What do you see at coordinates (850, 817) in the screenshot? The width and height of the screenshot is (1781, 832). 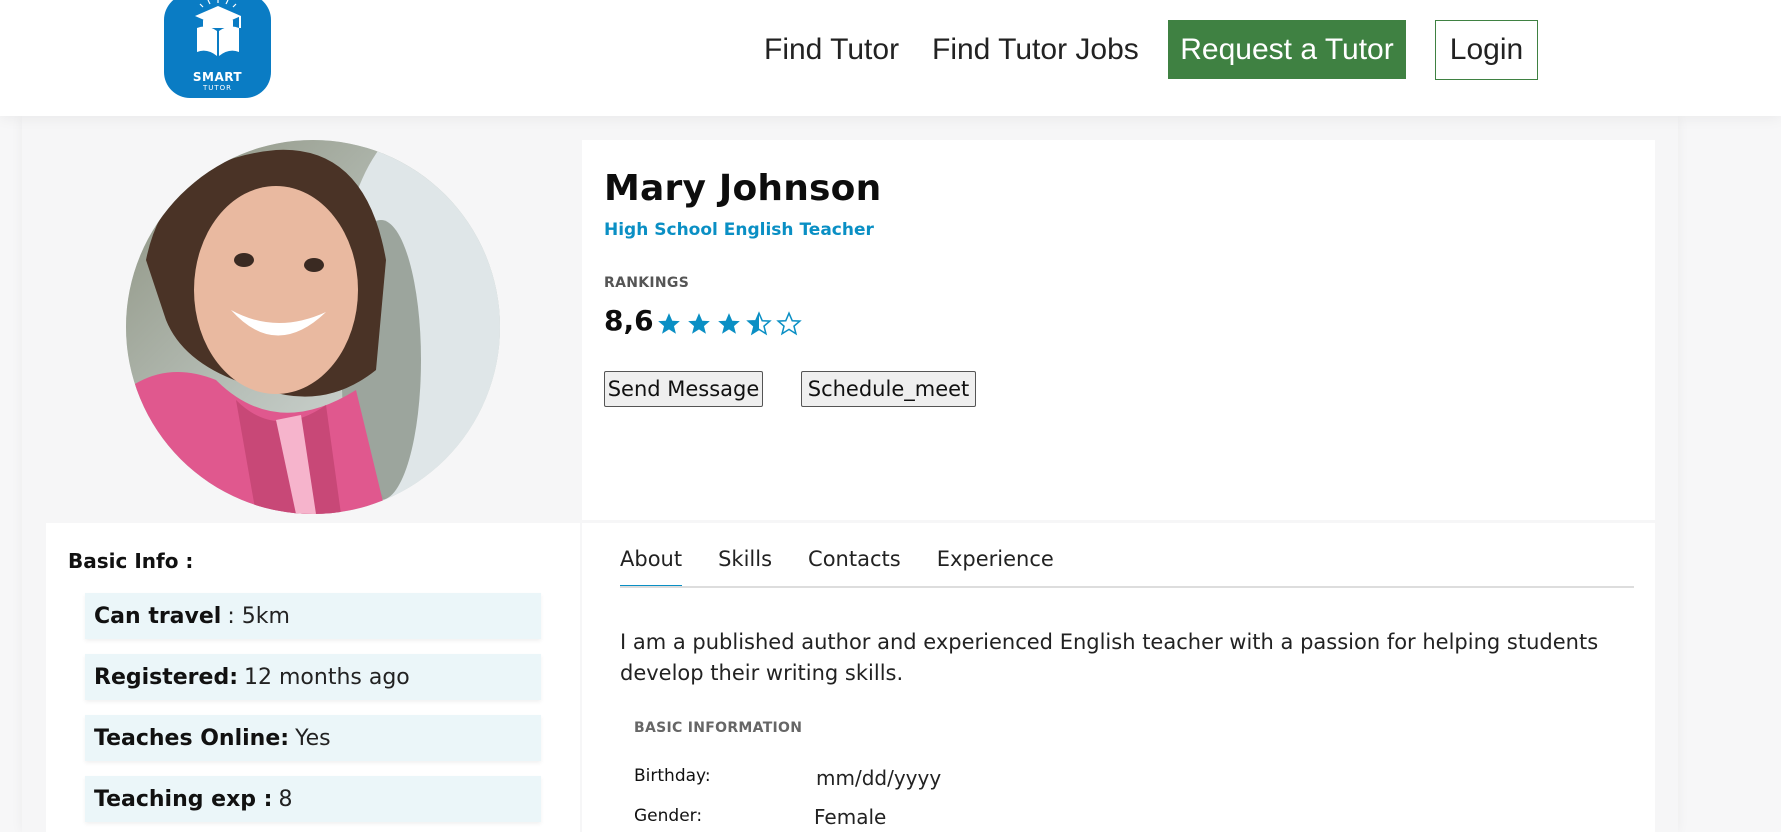 I see `gender-value: Female` at bounding box center [850, 817].